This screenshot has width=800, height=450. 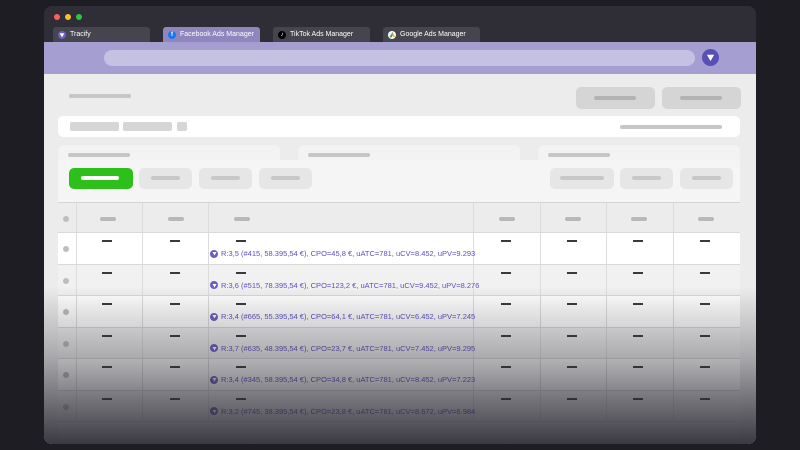 What do you see at coordinates (79, 17) in the screenshot?
I see `maximize-window-button` at bounding box center [79, 17].